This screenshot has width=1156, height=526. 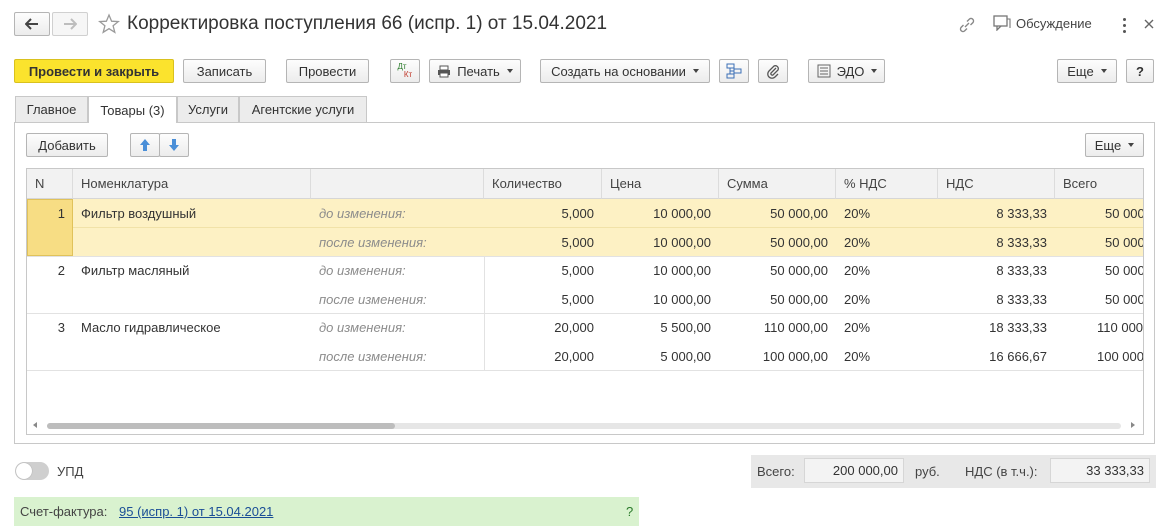 I want to click on close-icon, so click(x=1149, y=24).